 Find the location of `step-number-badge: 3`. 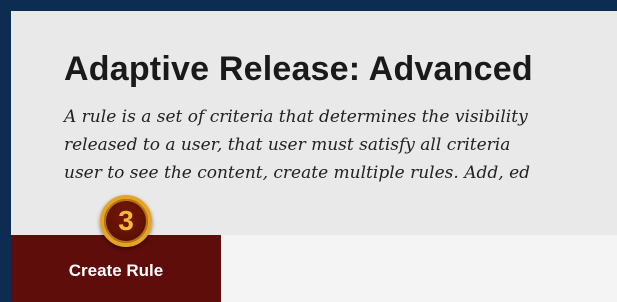

step-number-badge: 3 is located at coordinates (126, 221).